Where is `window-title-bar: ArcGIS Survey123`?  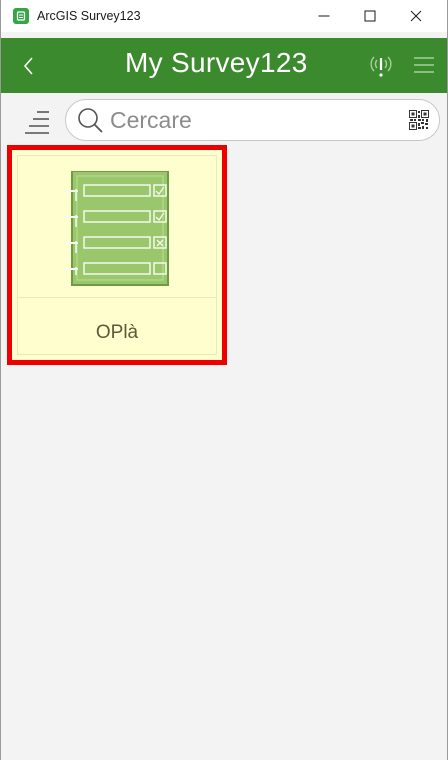
window-title-bar: ArcGIS Survey123 is located at coordinates (224, 16).